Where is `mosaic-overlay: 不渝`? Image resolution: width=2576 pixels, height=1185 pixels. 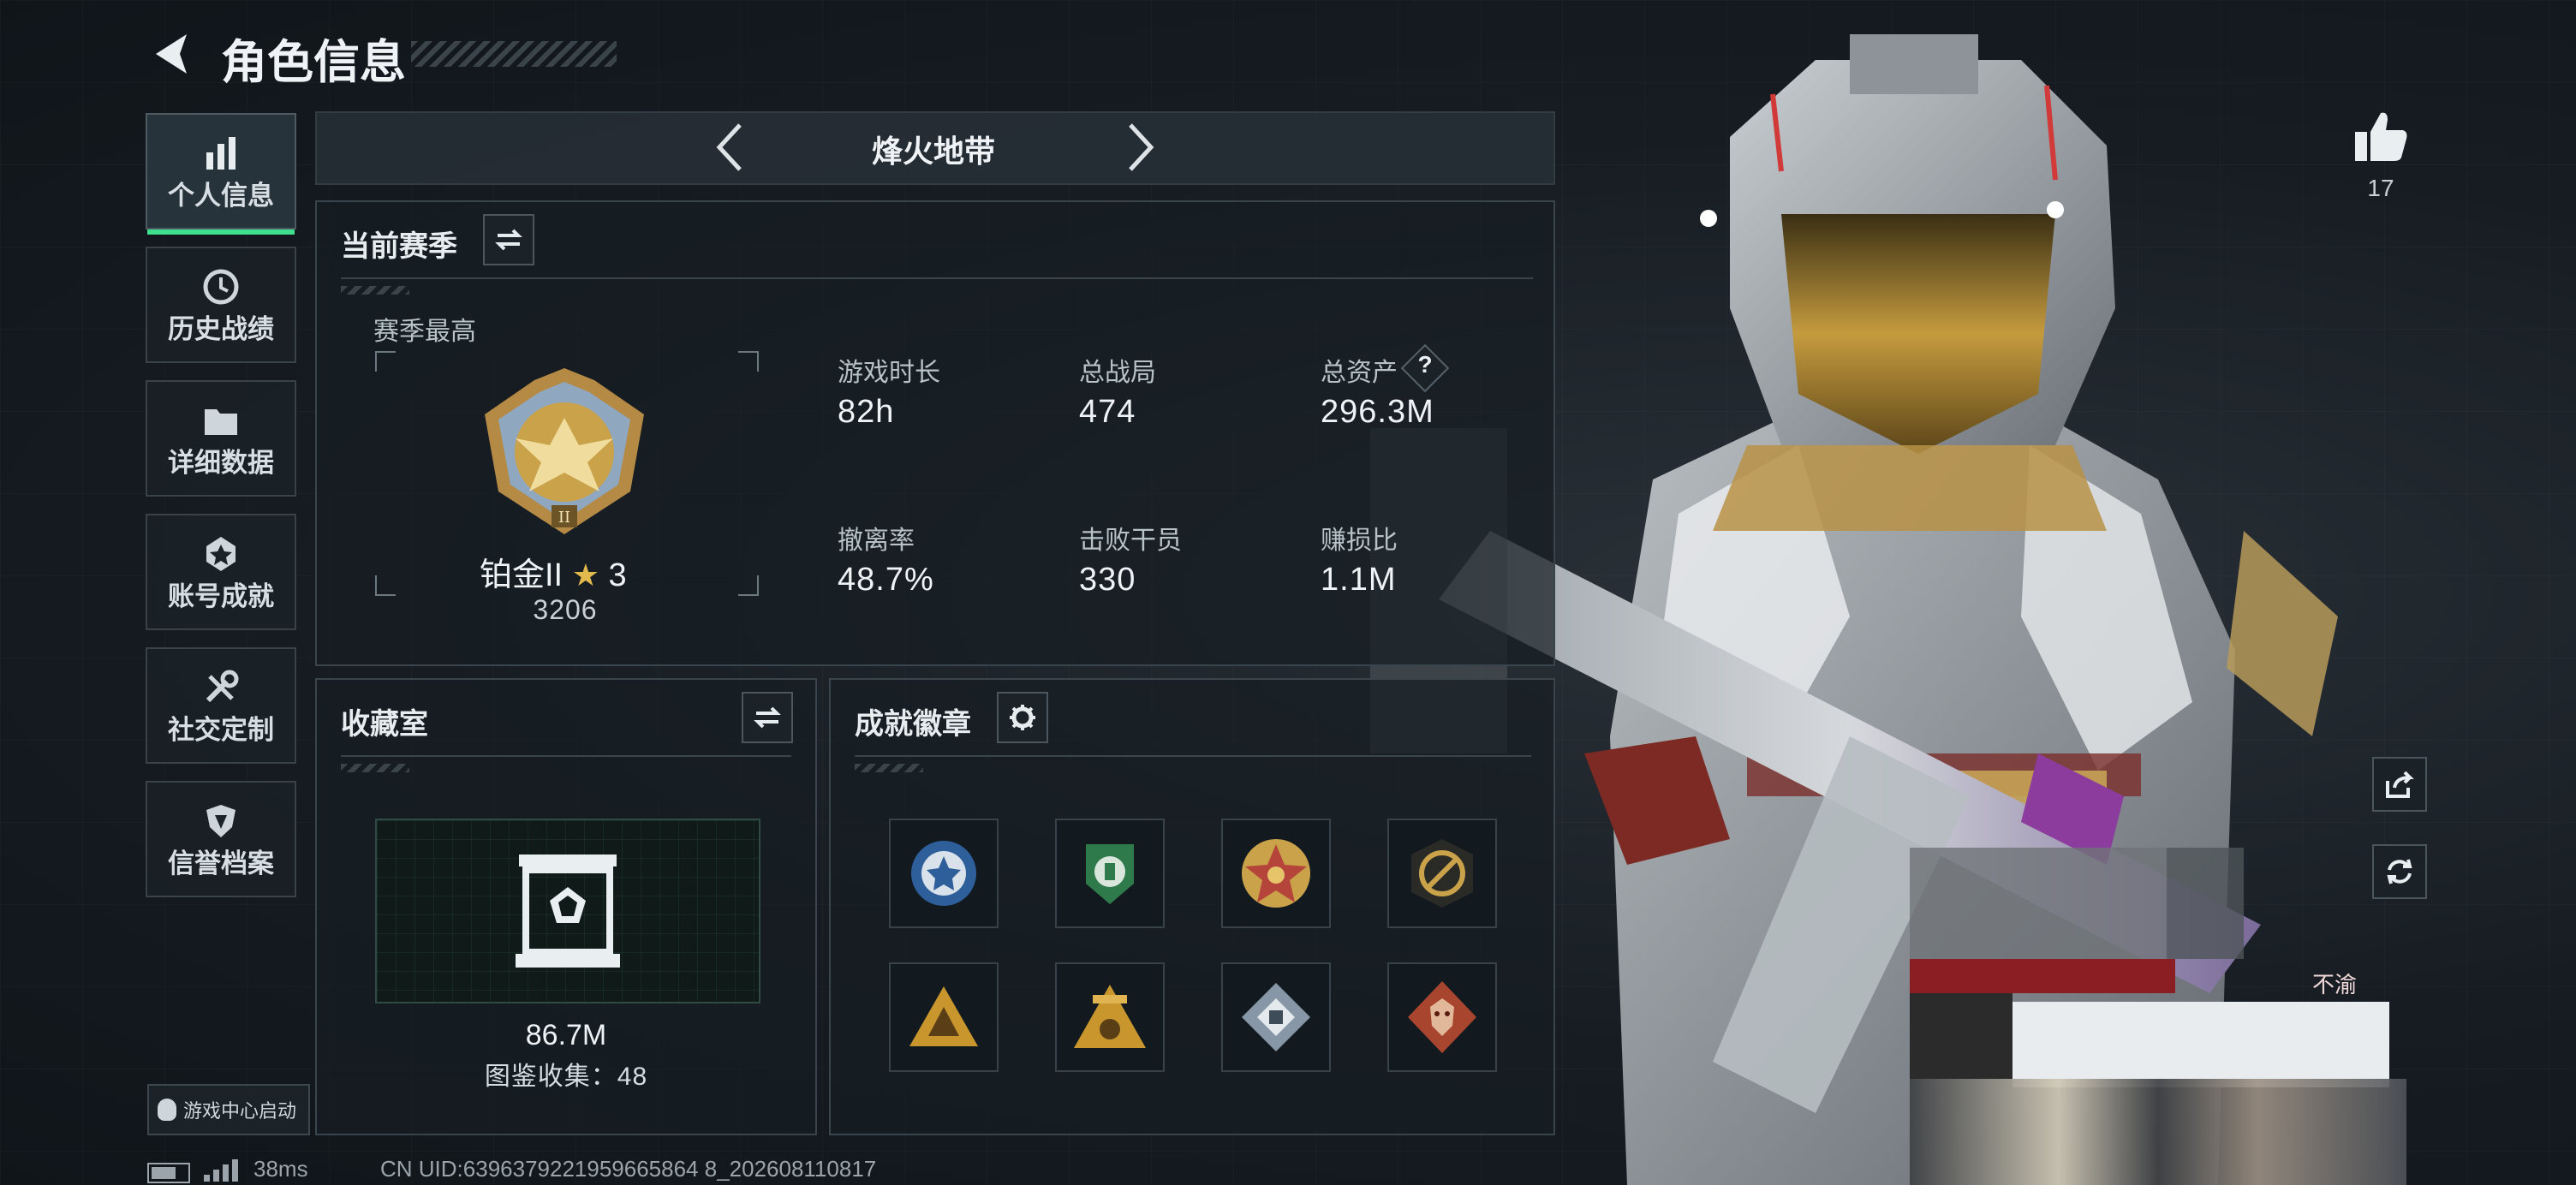 mosaic-overlay: 不渝 is located at coordinates (2158, 1017).